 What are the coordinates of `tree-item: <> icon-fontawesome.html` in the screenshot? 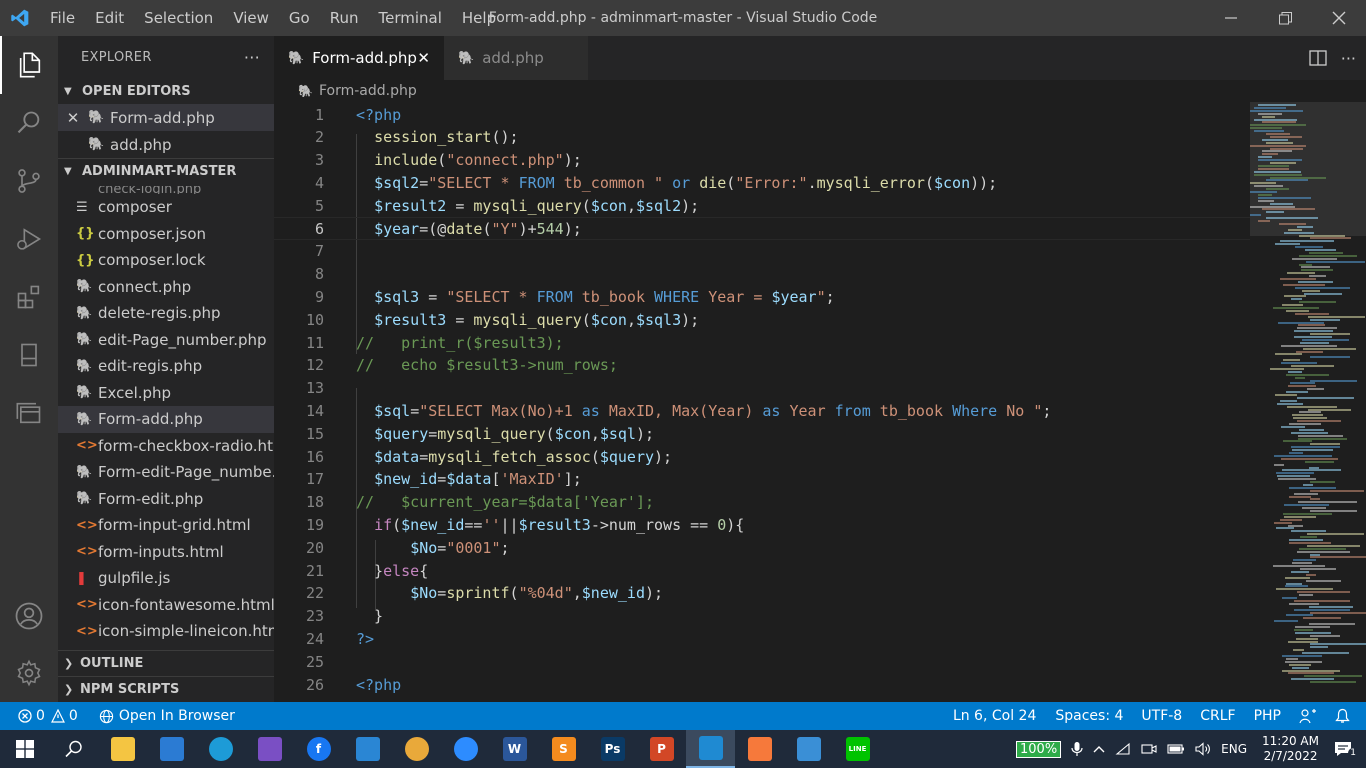 It's located at (166, 605).